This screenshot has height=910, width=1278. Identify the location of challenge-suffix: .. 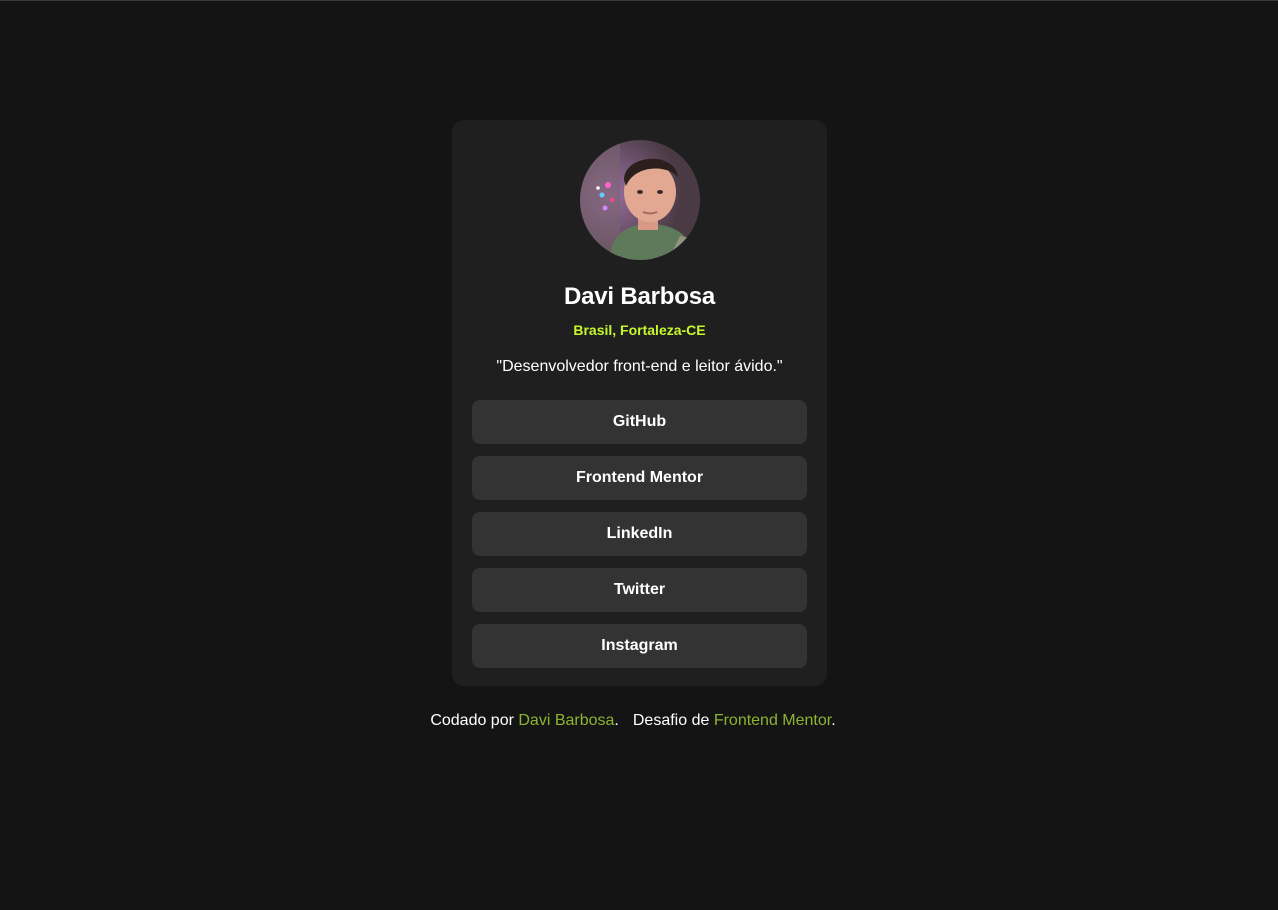
(833, 720).